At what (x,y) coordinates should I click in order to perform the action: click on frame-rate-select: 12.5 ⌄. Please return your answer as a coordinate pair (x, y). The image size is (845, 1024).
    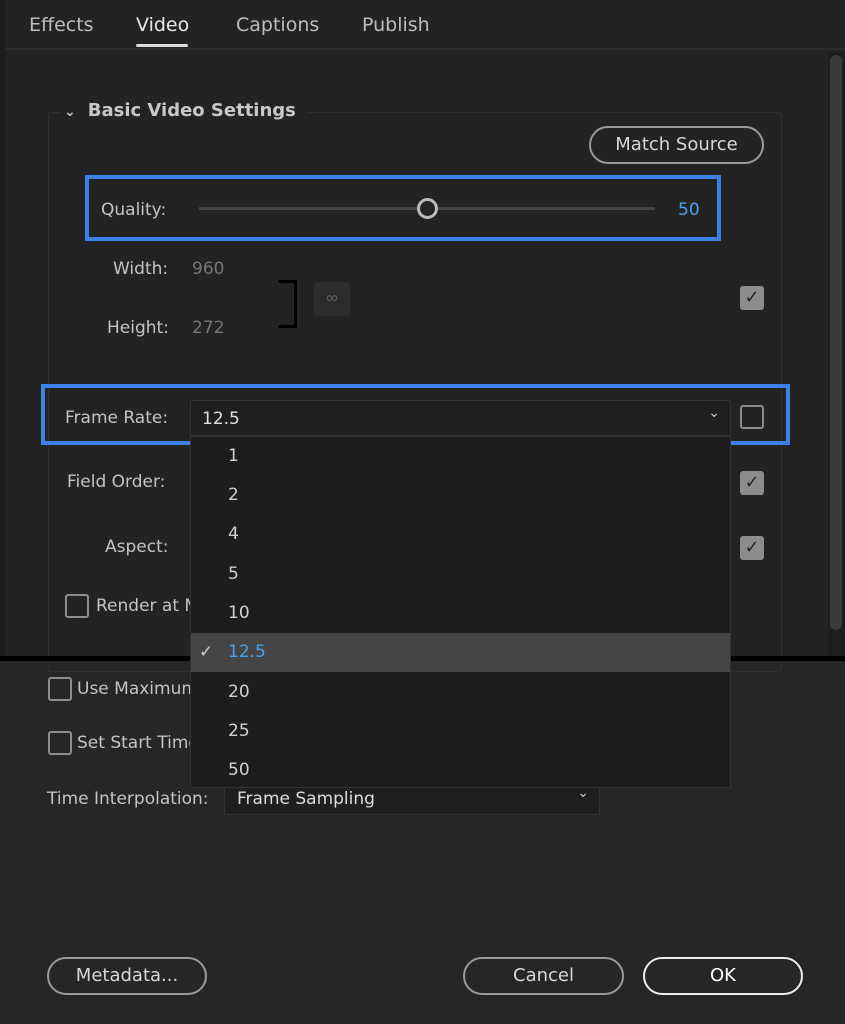
    Looking at the image, I should click on (460, 418).